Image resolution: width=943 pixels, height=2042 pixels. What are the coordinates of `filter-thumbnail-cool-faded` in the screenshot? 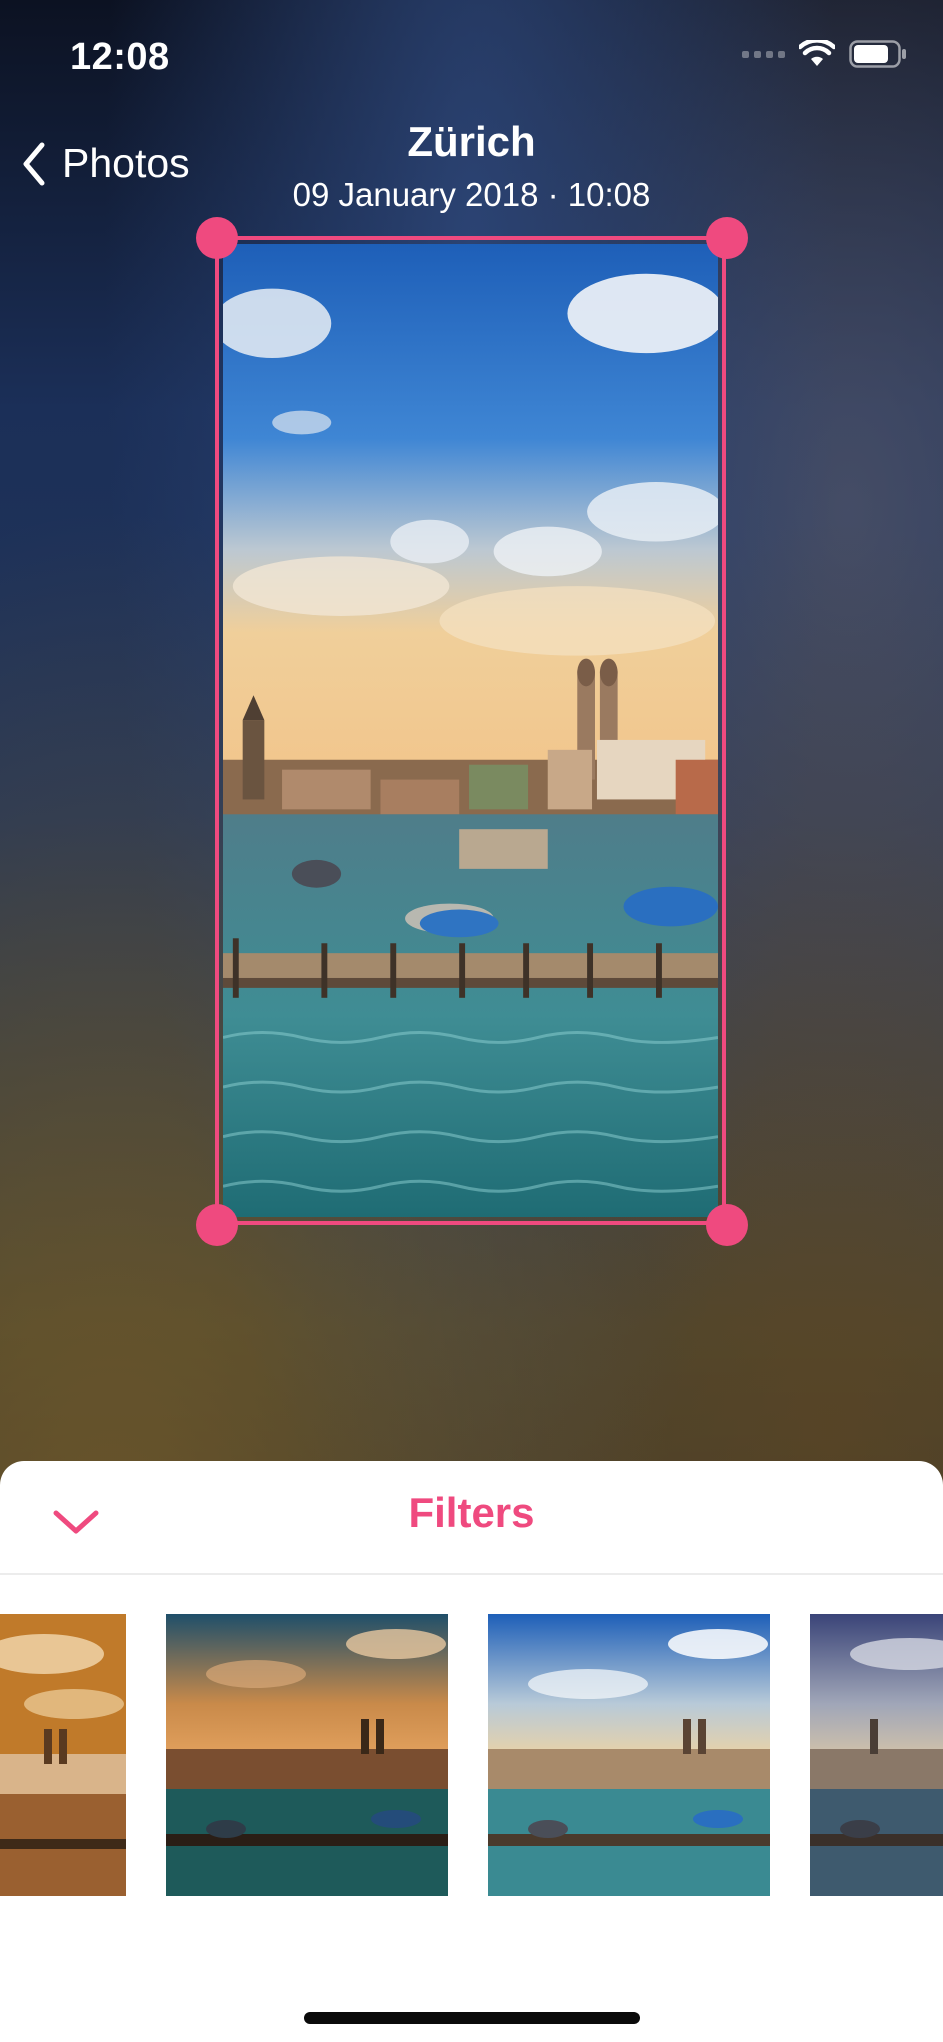 It's located at (876, 1755).